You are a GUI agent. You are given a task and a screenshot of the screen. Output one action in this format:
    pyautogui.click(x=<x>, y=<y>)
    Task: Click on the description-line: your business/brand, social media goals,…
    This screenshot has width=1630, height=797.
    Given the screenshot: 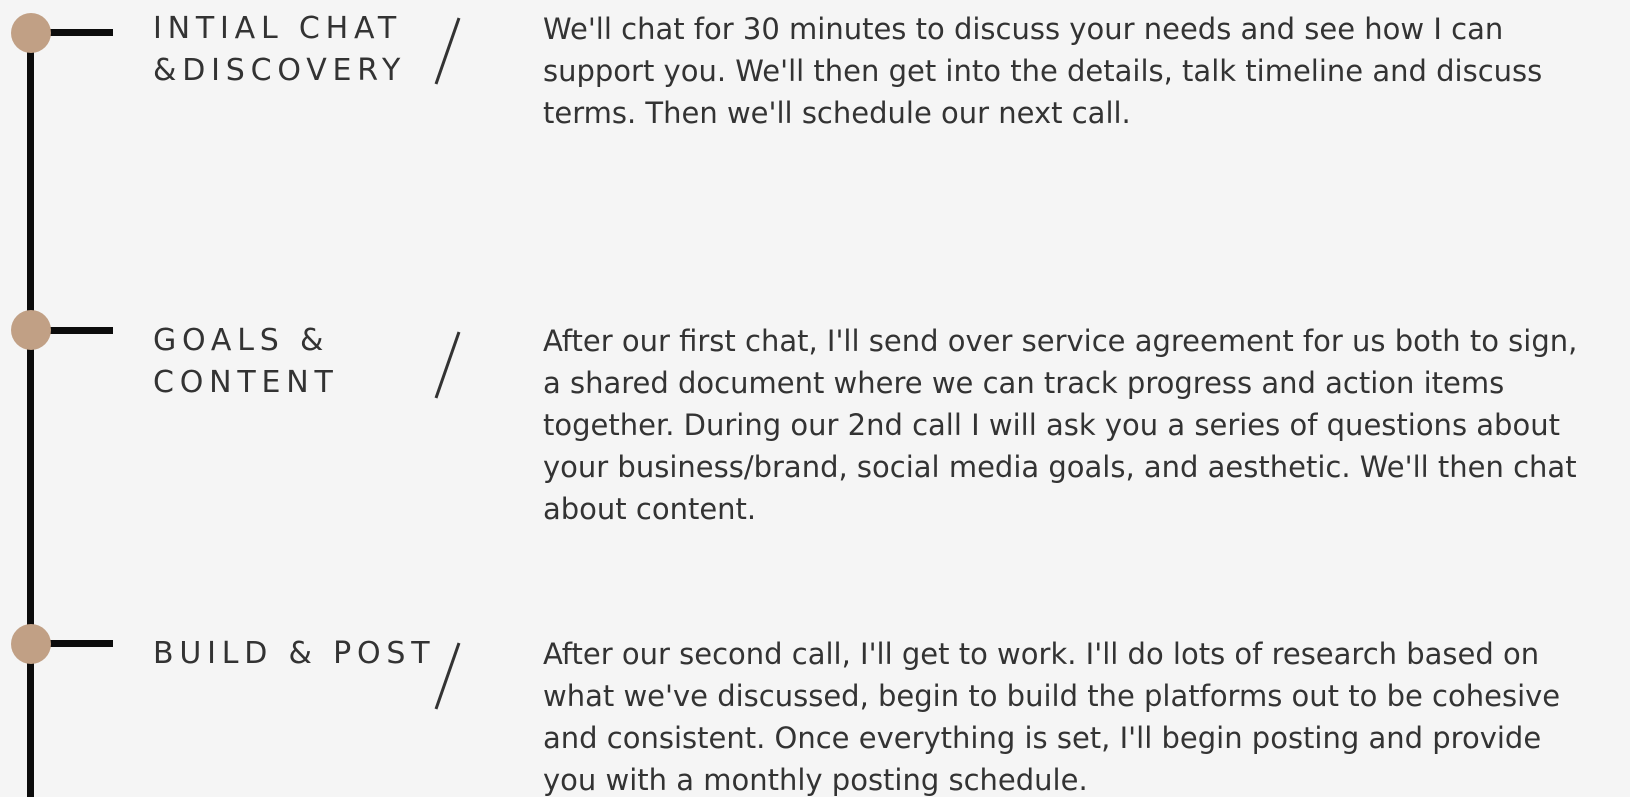 What is the action you would take?
    pyautogui.click(x=1060, y=467)
    